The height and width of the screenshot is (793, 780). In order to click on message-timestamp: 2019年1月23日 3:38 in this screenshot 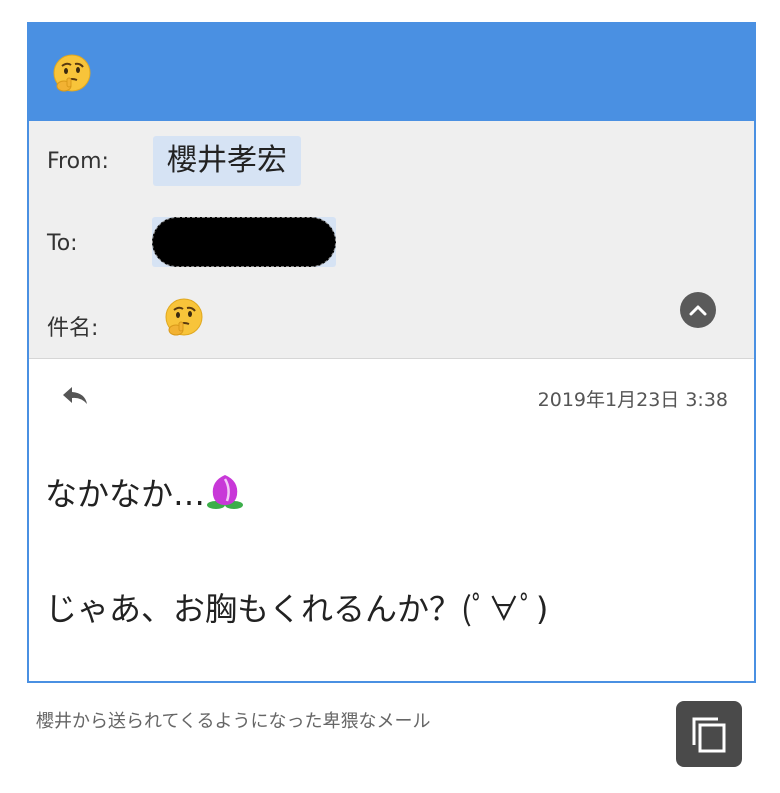, I will do `click(632, 400)`.